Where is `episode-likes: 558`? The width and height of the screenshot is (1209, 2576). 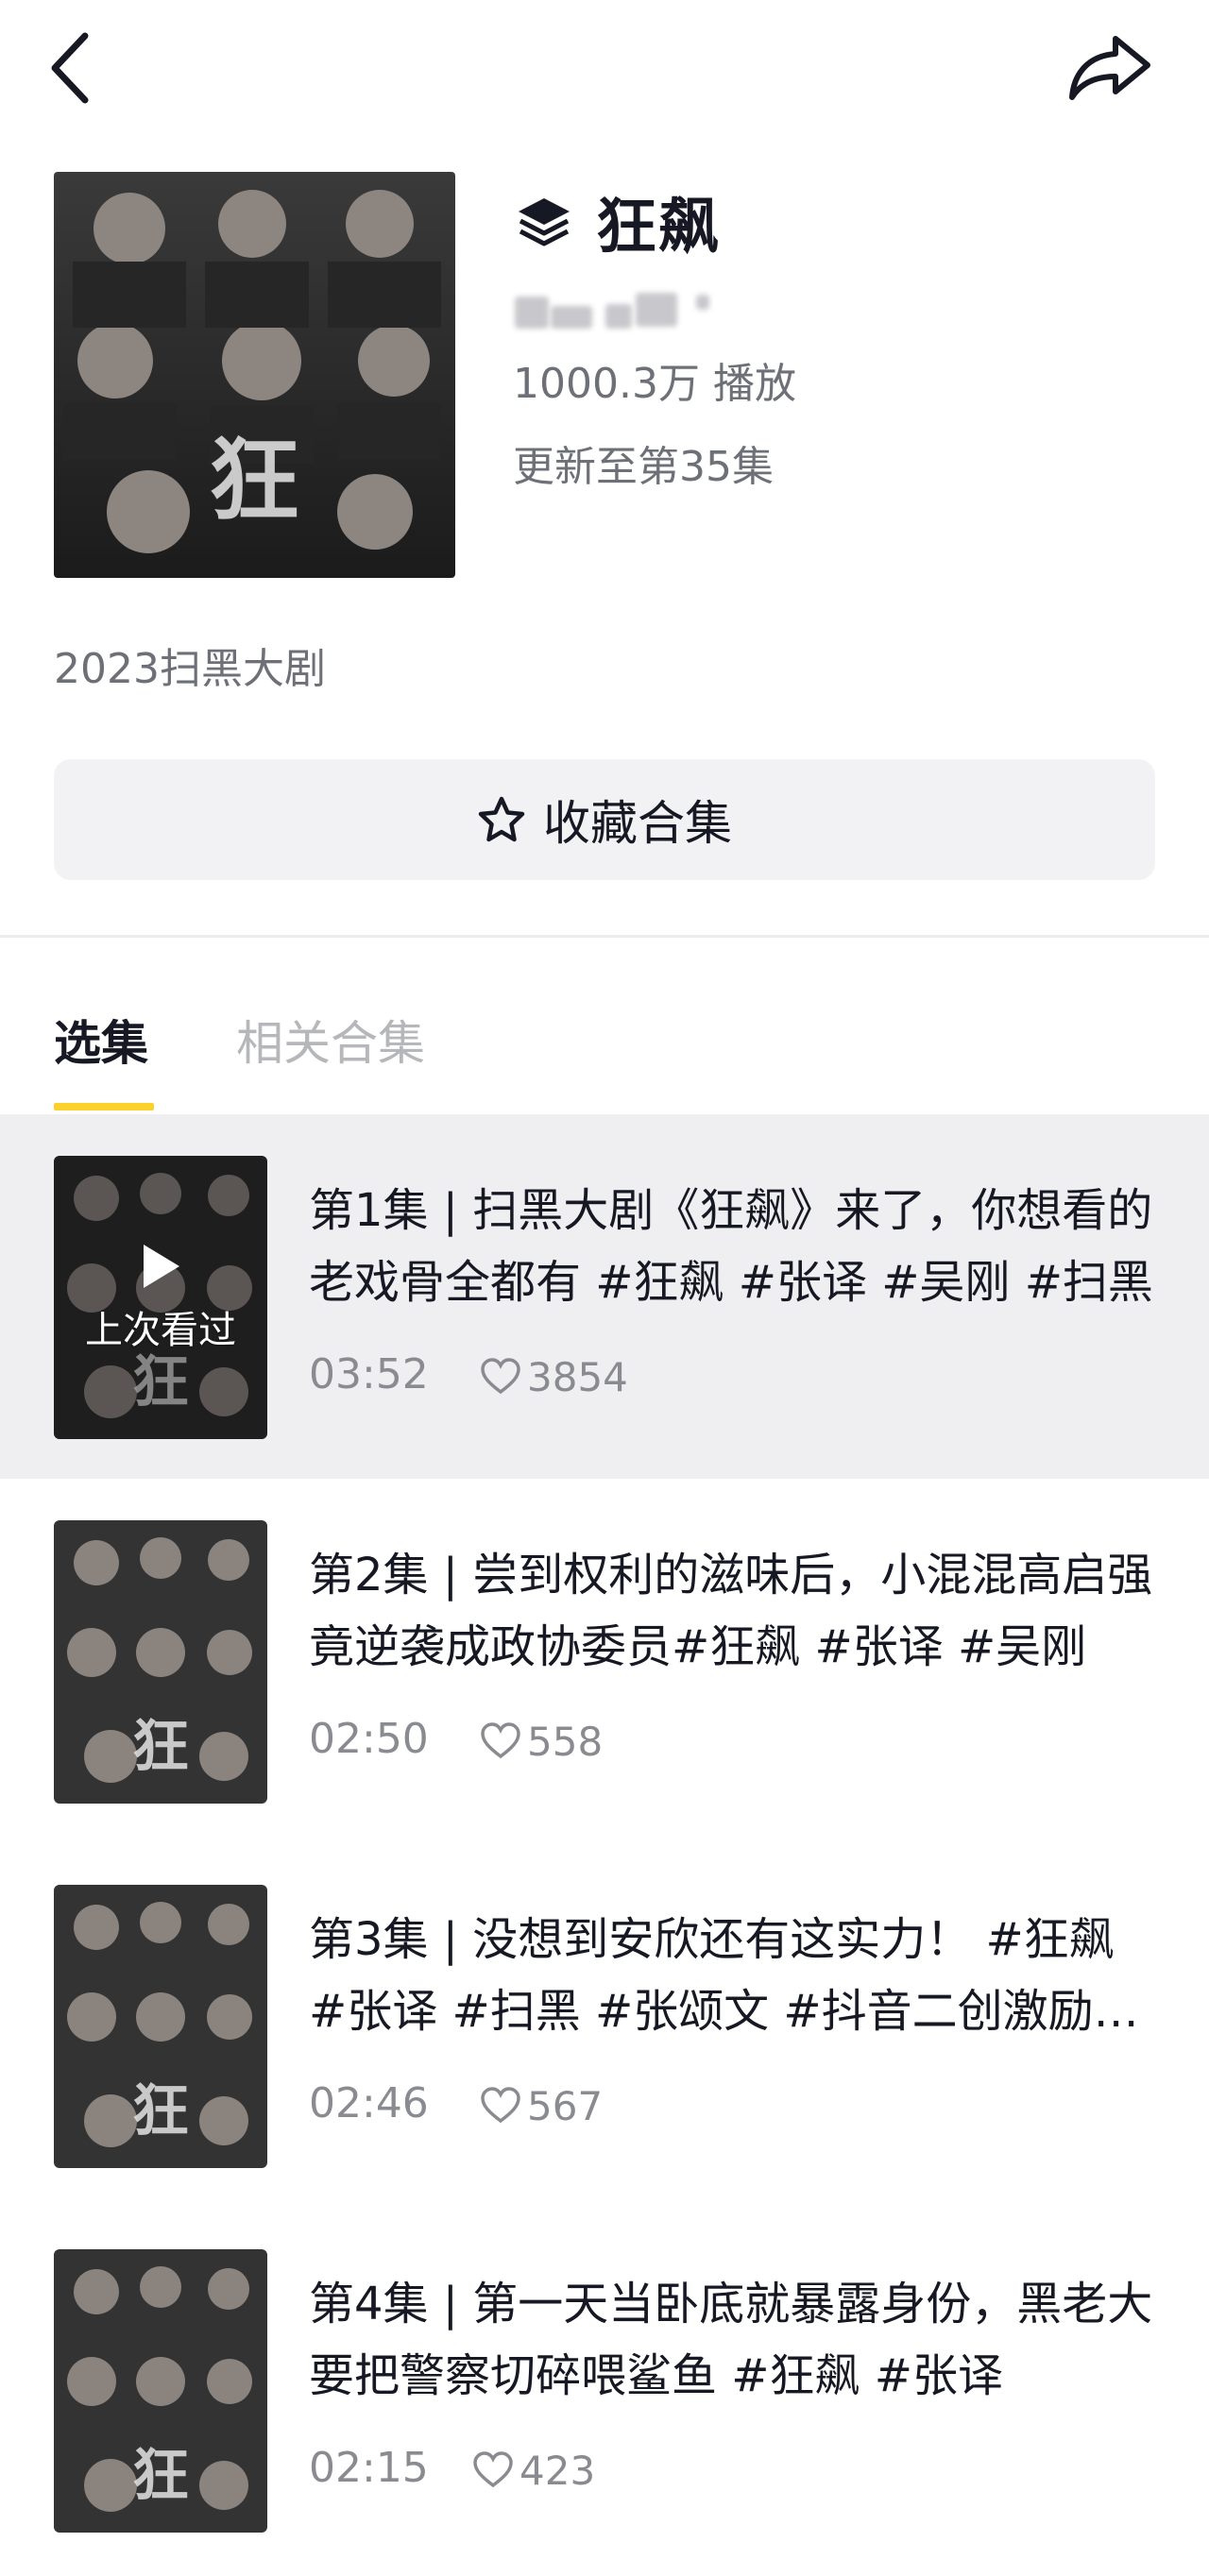 episode-likes: 558 is located at coordinates (541, 1741).